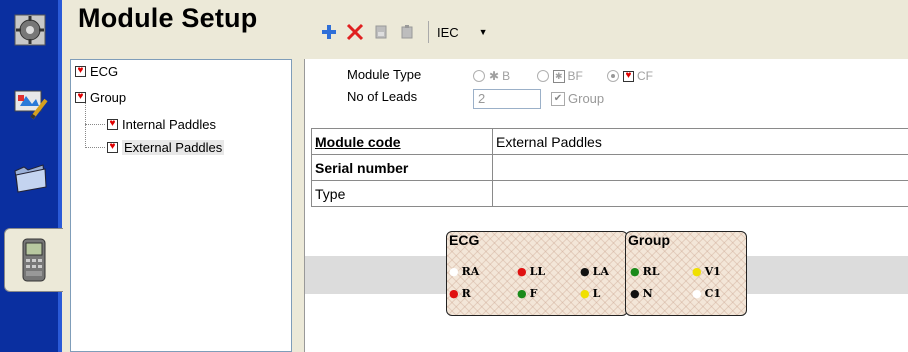 This screenshot has height=352, width=908. What do you see at coordinates (173, 147) in the screenshot?
I see `tree-item-label: External Paddles` at bounding box center [173, 147].